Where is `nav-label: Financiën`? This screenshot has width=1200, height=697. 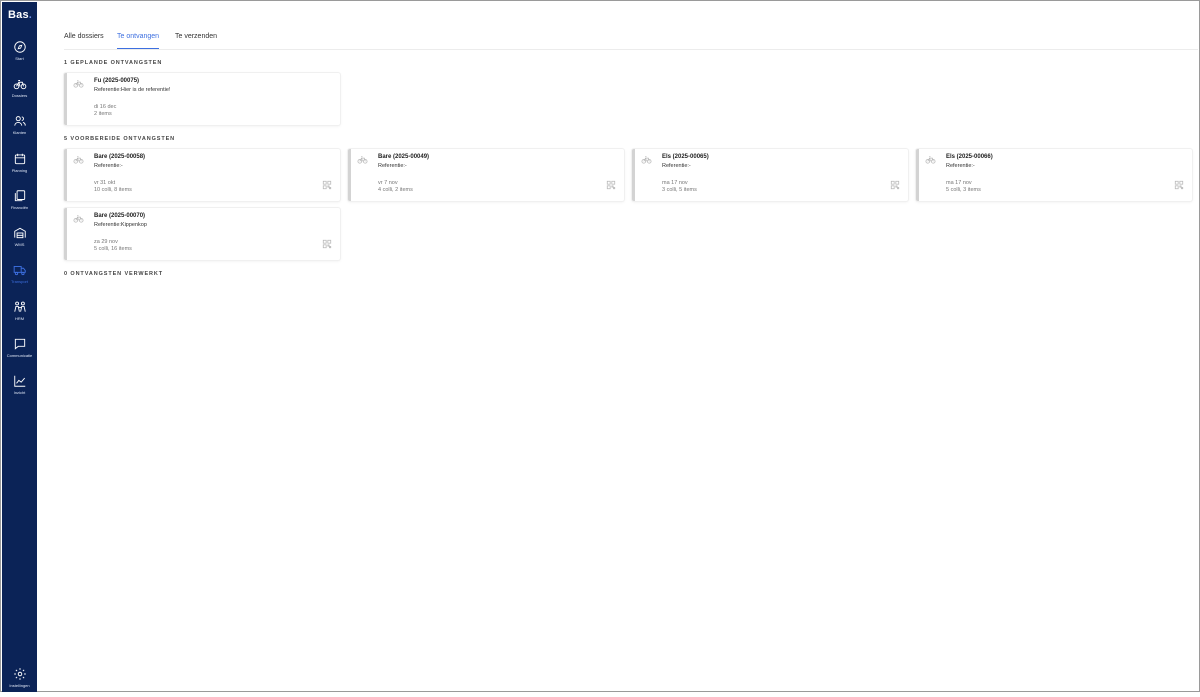 nav-label: Financiën is located at coordinates (19, 207).